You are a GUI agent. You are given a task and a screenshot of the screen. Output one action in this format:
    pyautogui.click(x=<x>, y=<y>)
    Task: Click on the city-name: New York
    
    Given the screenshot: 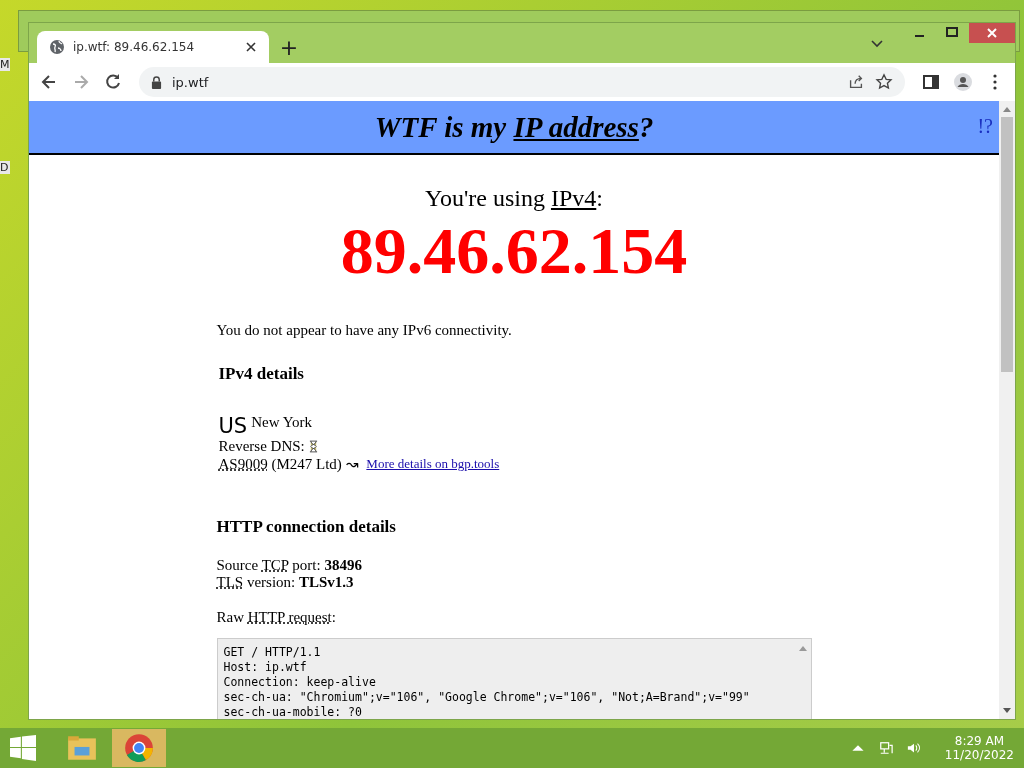 What is the action you would take?
    pyautogui.click(x=282, y=422)
    